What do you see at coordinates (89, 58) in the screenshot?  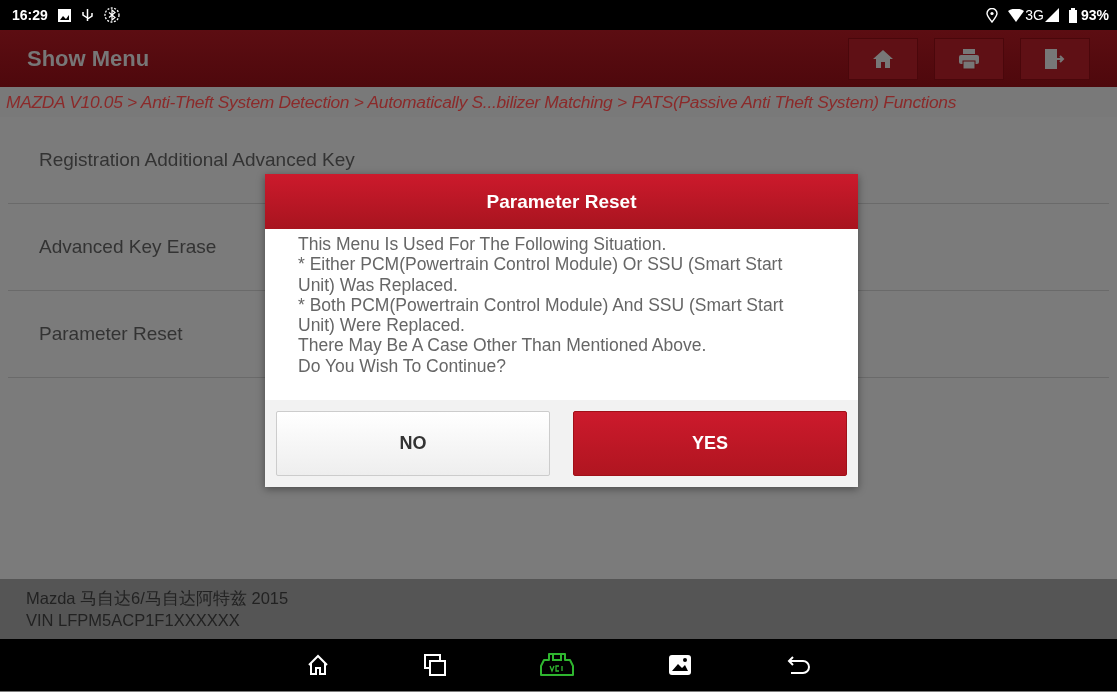 I see `screen-title: Show Menu` at bounding box center [89, 58].